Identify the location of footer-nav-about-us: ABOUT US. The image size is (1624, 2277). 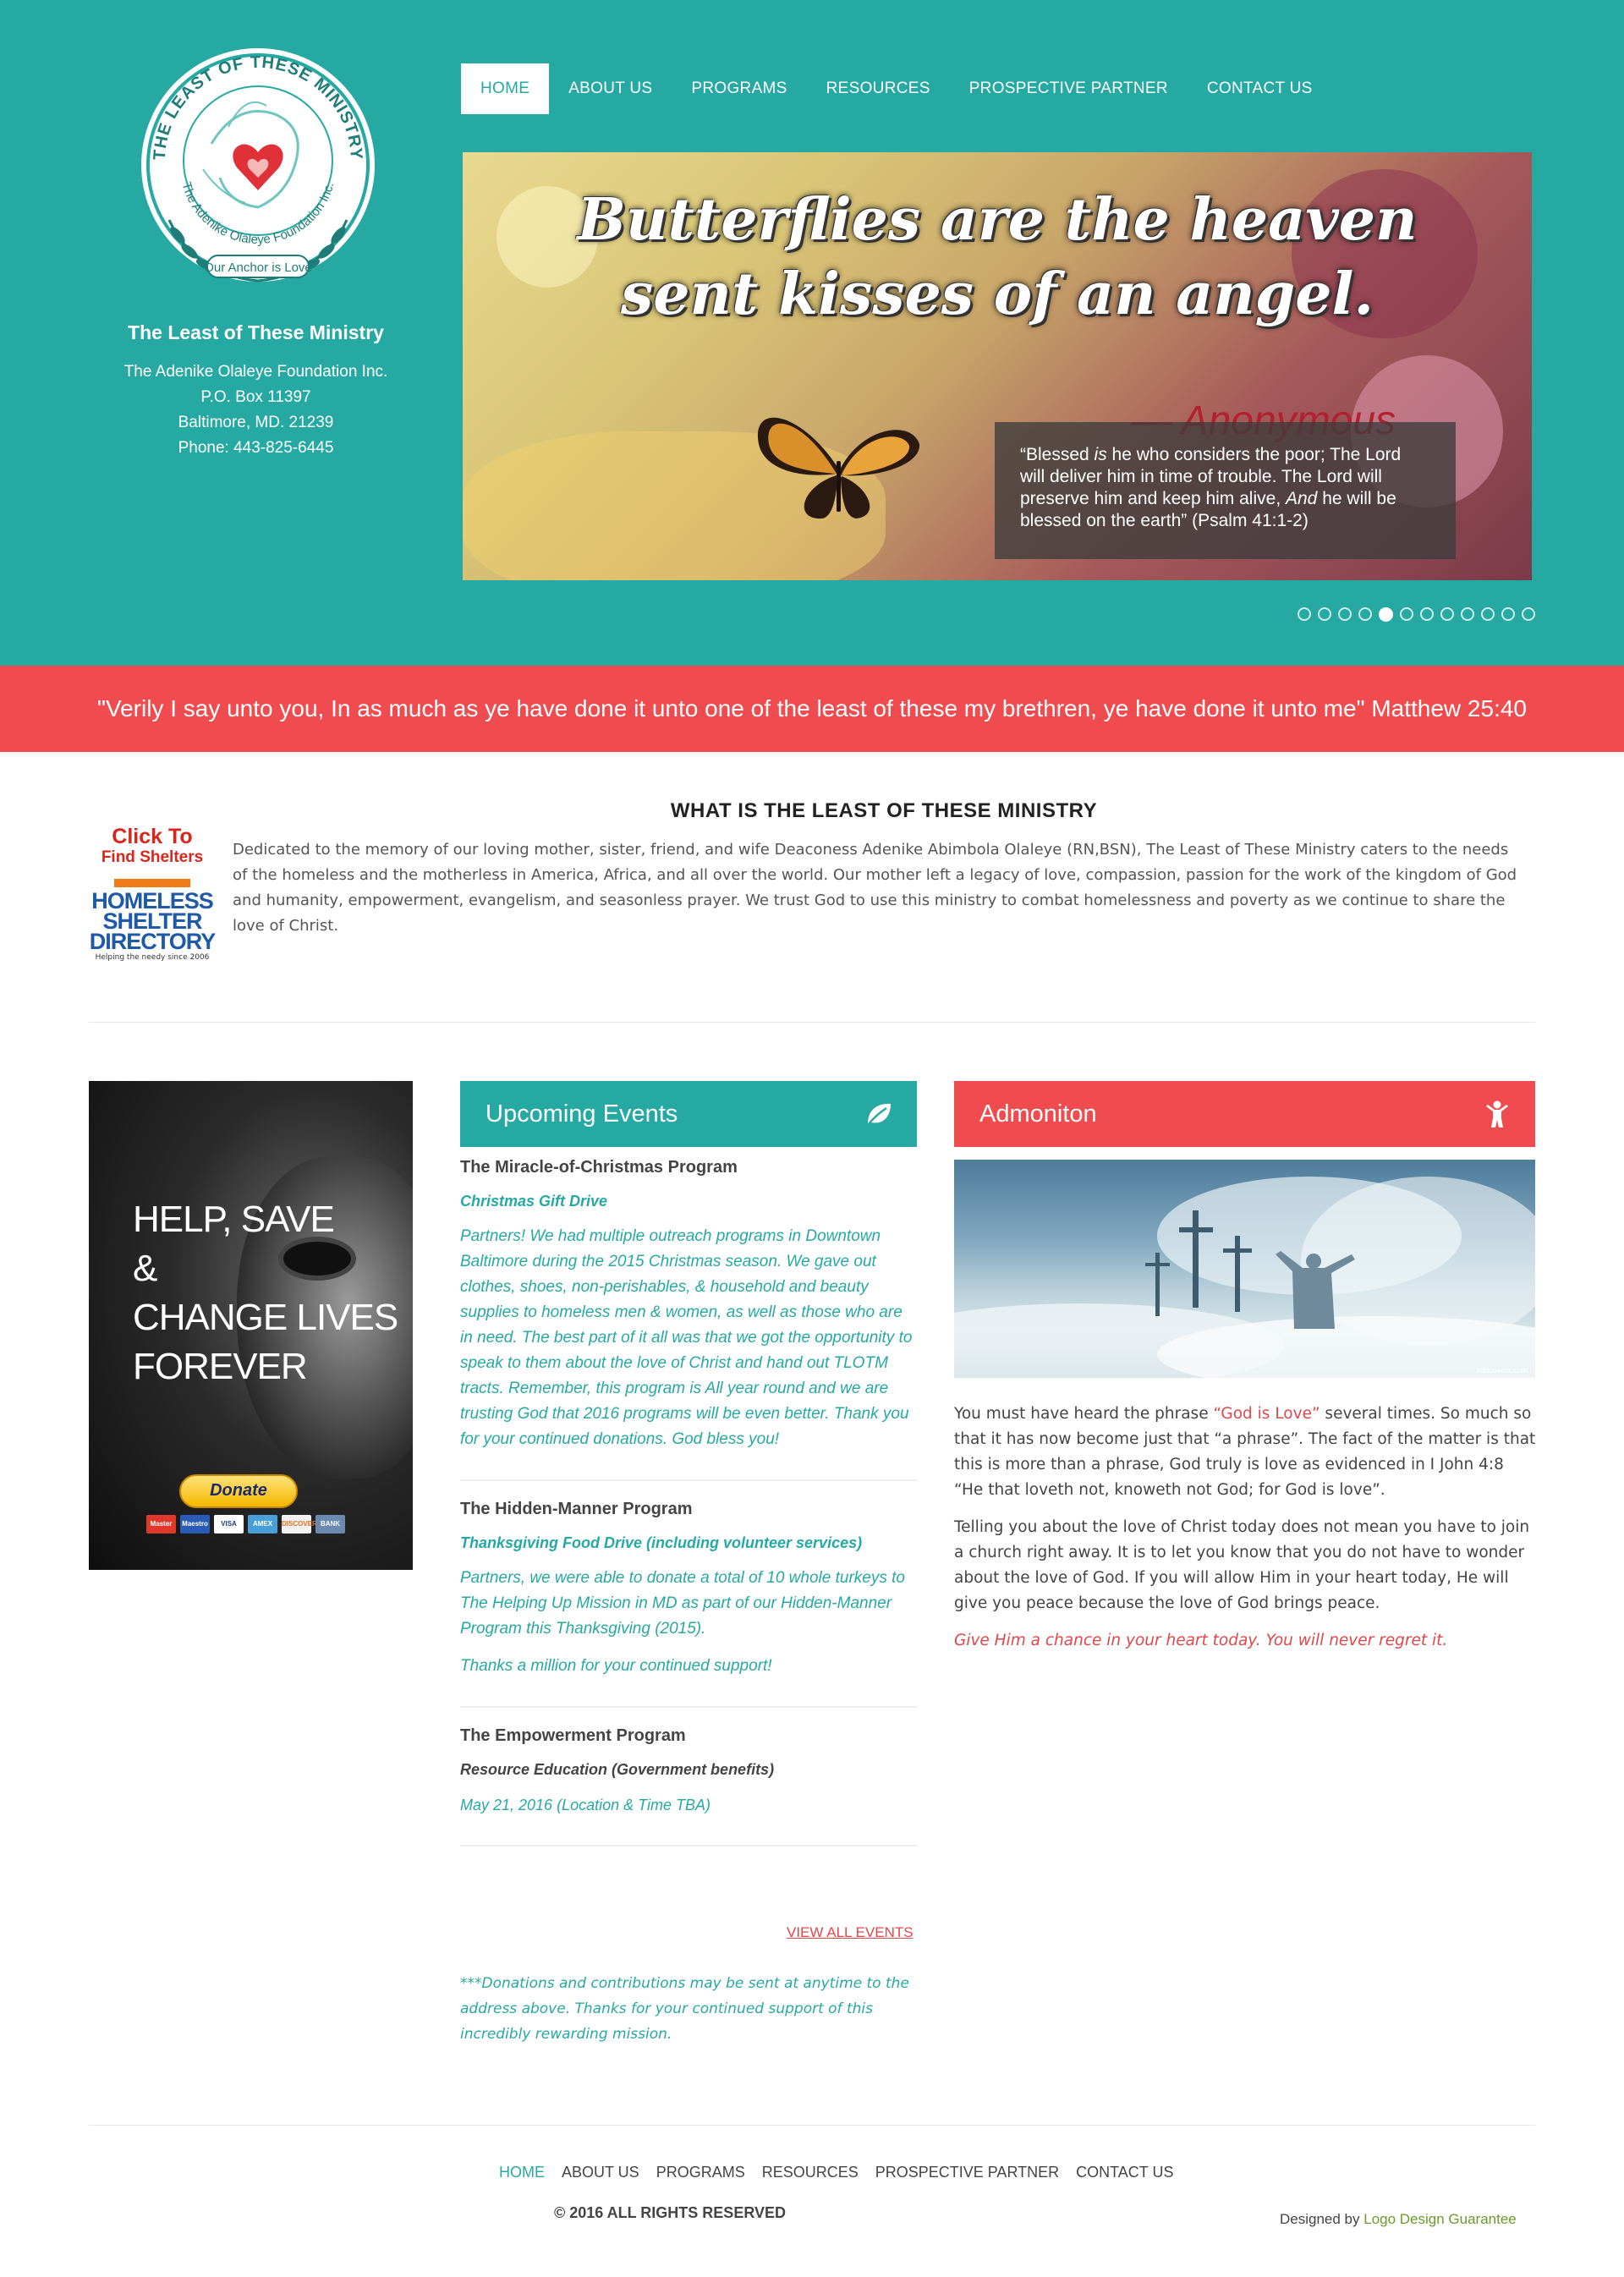
(600, 2173).